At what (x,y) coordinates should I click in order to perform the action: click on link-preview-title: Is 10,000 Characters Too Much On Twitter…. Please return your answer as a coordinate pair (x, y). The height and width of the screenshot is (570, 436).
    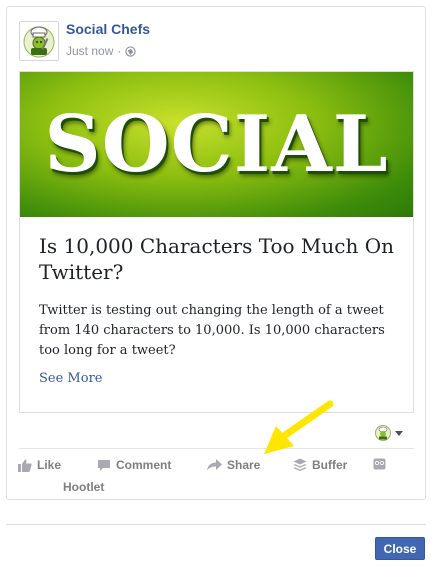
    Looking at the image, I should click on (219, 259).